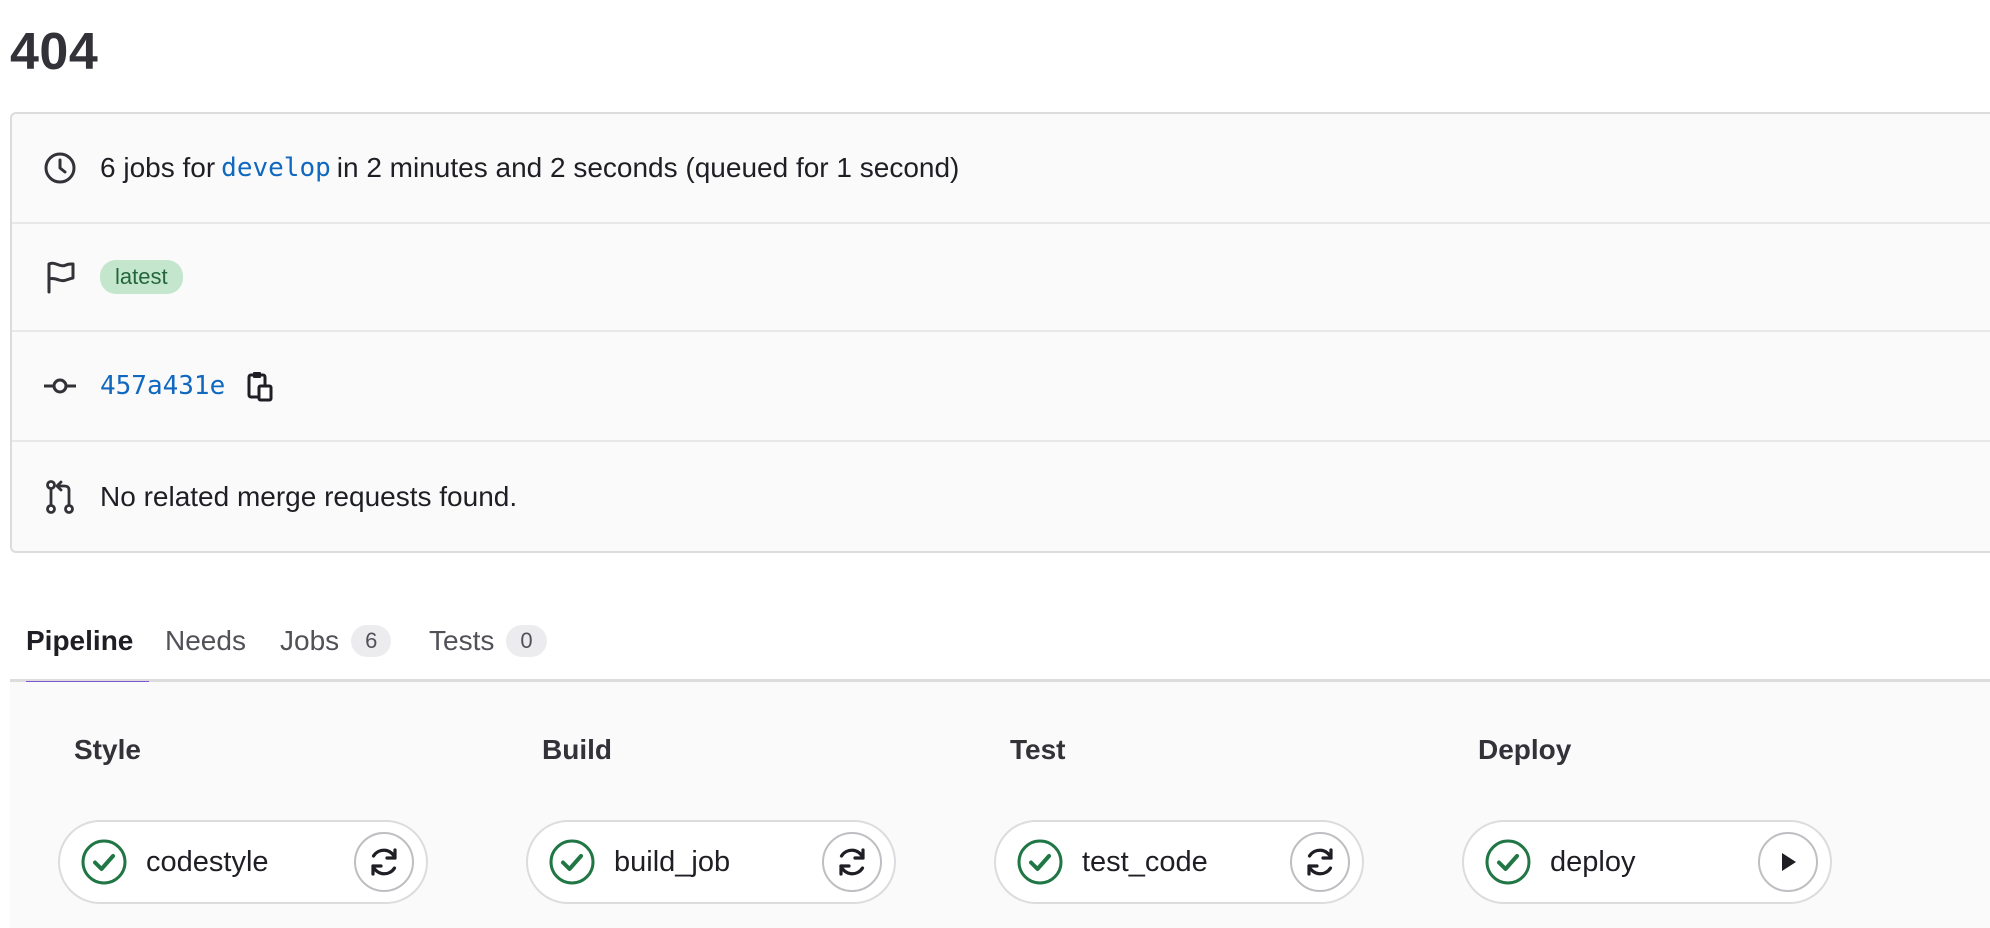 This screenshot has height=928, width=1990. What do you see at coordinates (158, 167) in the screenshot?
I see `jobs-summary-prefix: 6 jobs for` at bounding box center [158, 167].